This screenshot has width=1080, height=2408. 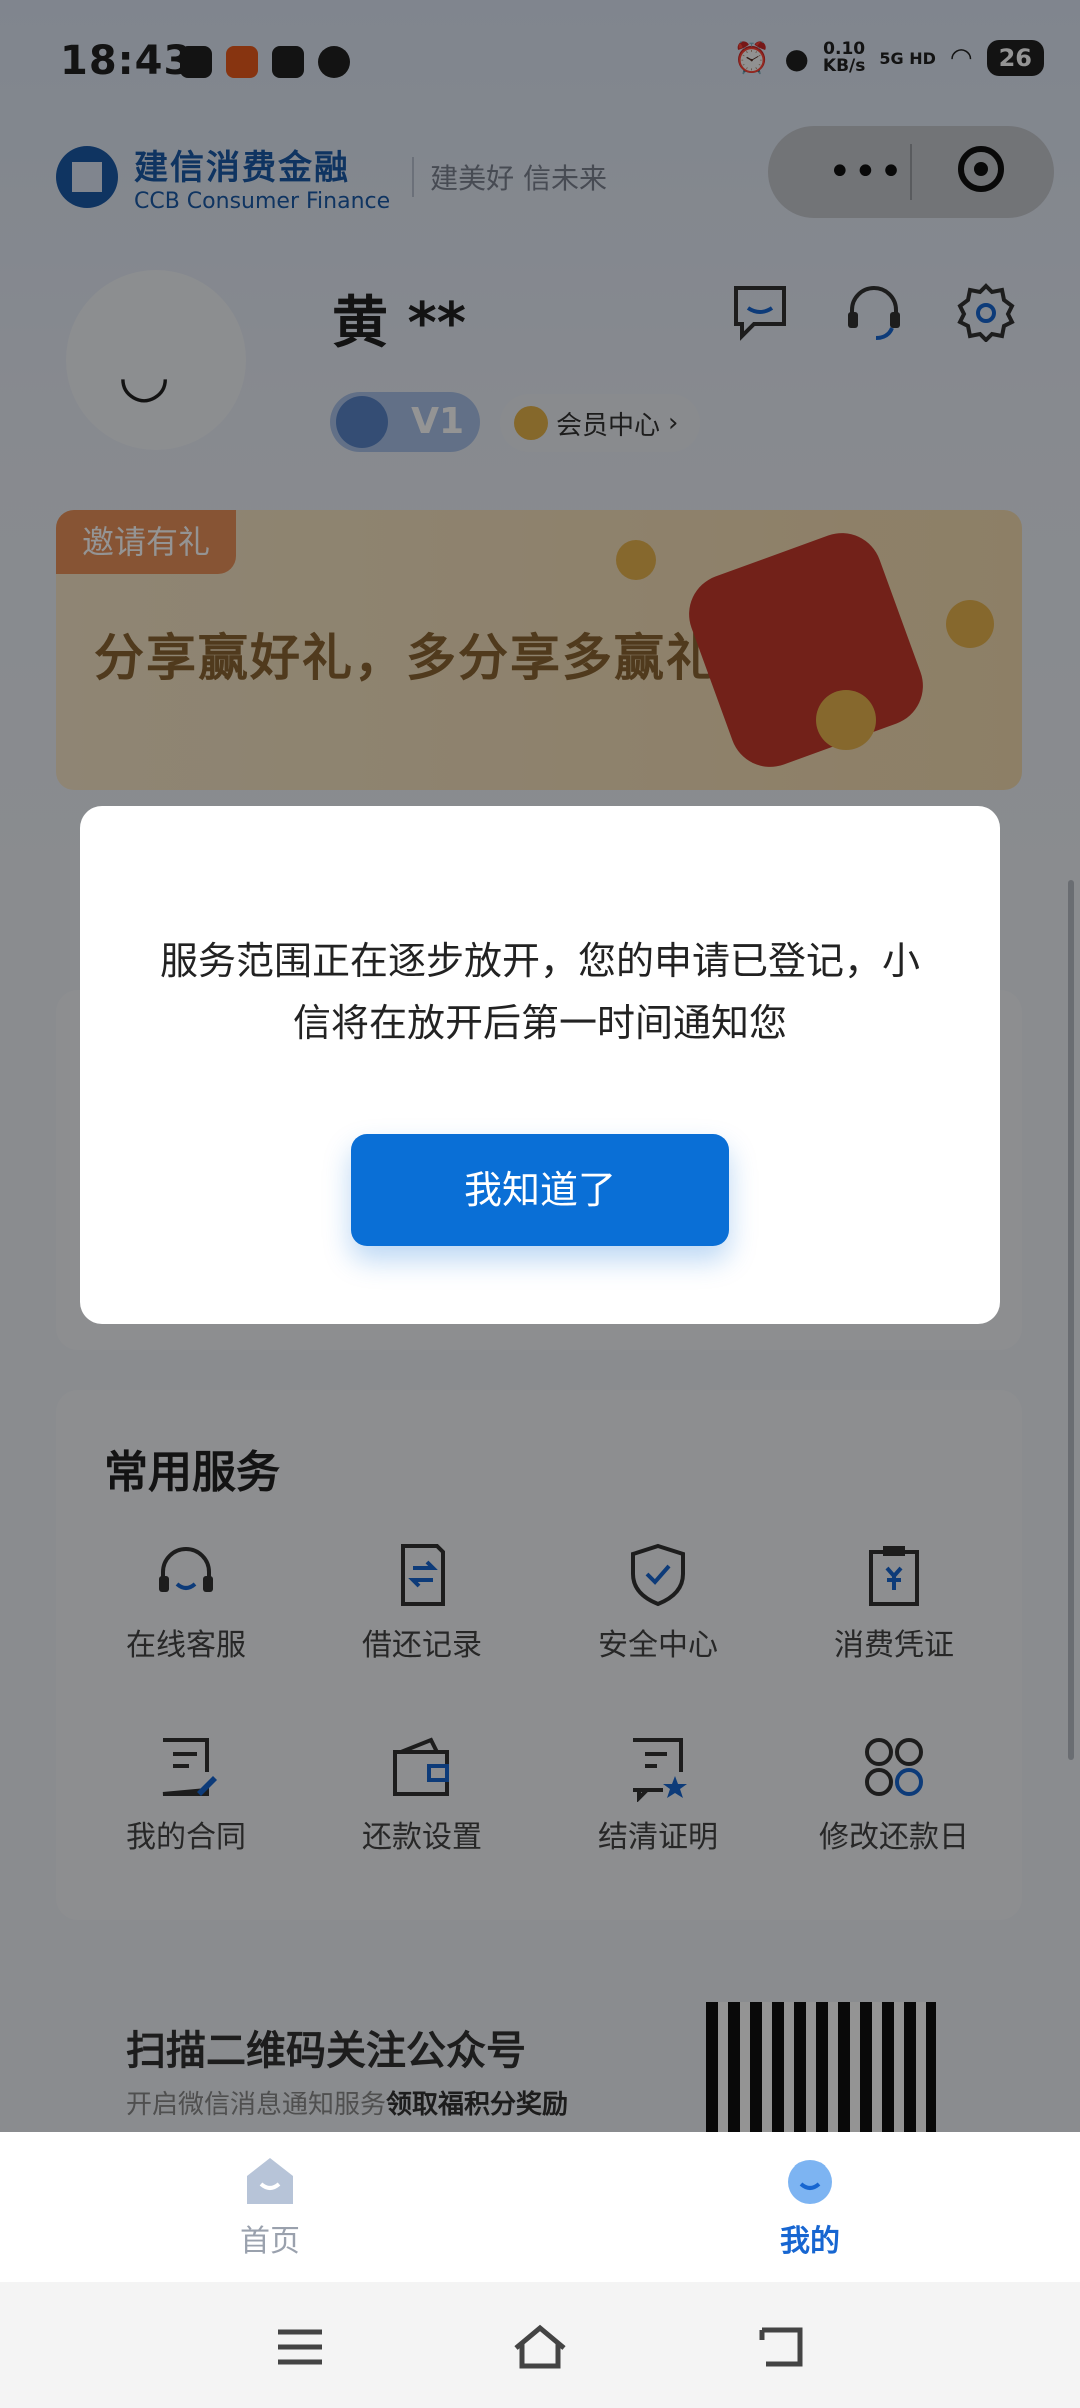 What do you see at coordinates (540, 1190) in the screenshot?
I see `confirm-button: 我知道了` at bounding box center [540, 1190].